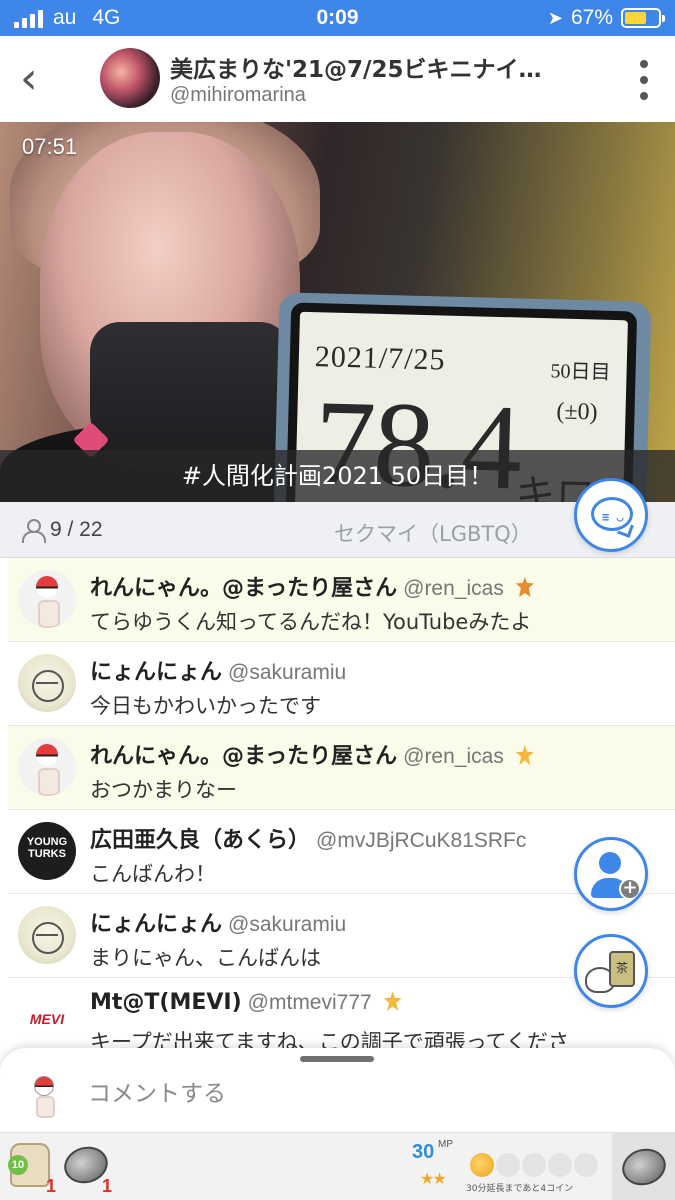 The width and height of the screenshot is (675, 1200). Describe the element at coordinates (86, 1168) in the screenshot. I see `coin-item-button: 1` at that location.